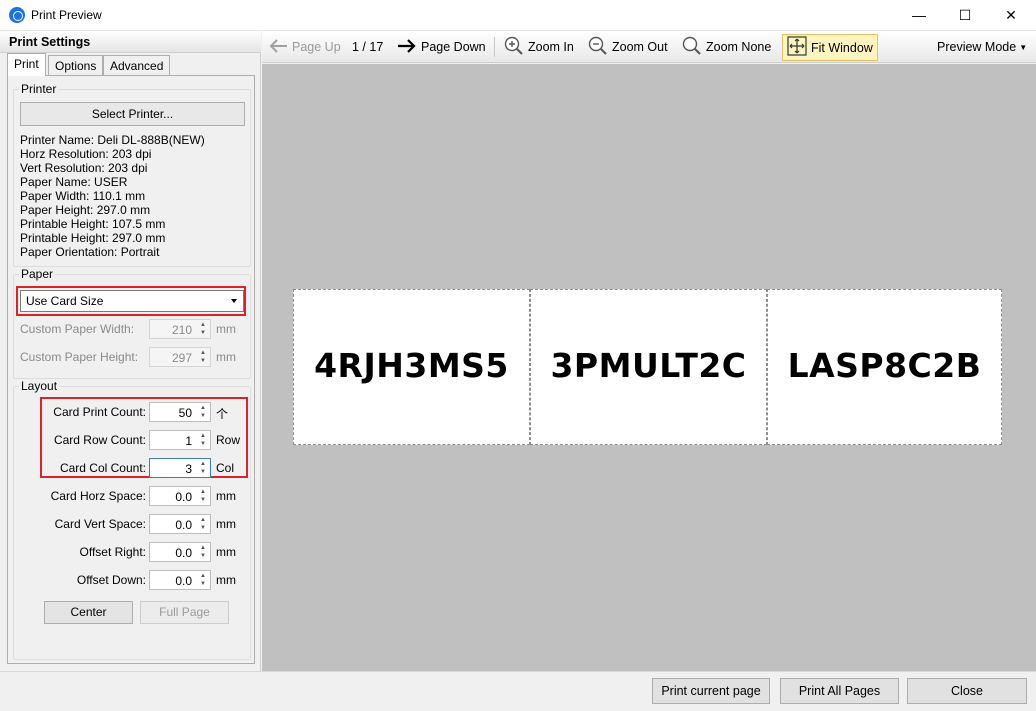 This screenshot has height=711, width=1036. What do you see at coordinates (90, 252) in the screenshot?
I see `paper-orientation-info: Paper Orientation: Portrait` at bounding box center [90, 252].